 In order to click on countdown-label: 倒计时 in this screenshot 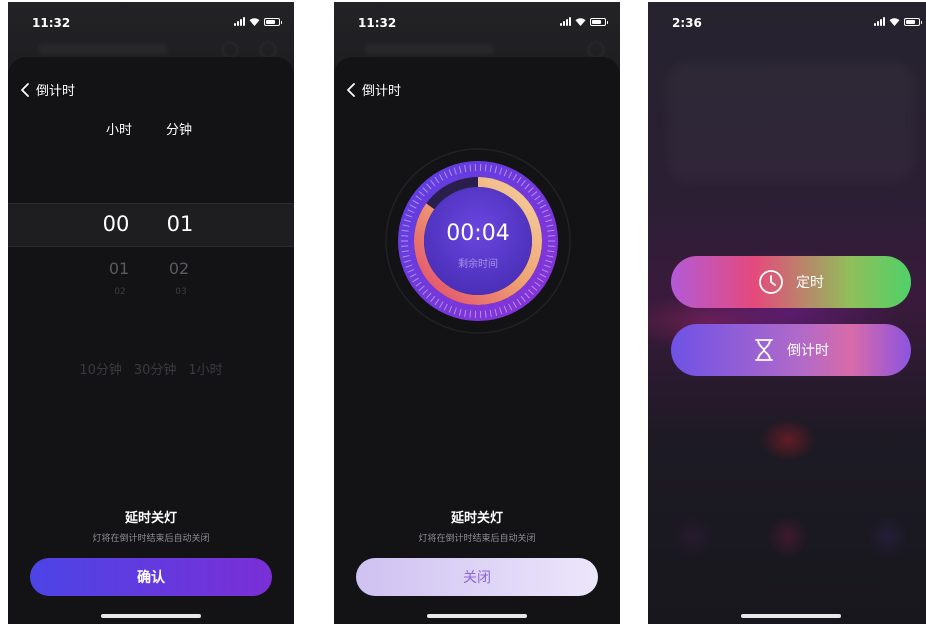, I will do `click(808, 351)`.